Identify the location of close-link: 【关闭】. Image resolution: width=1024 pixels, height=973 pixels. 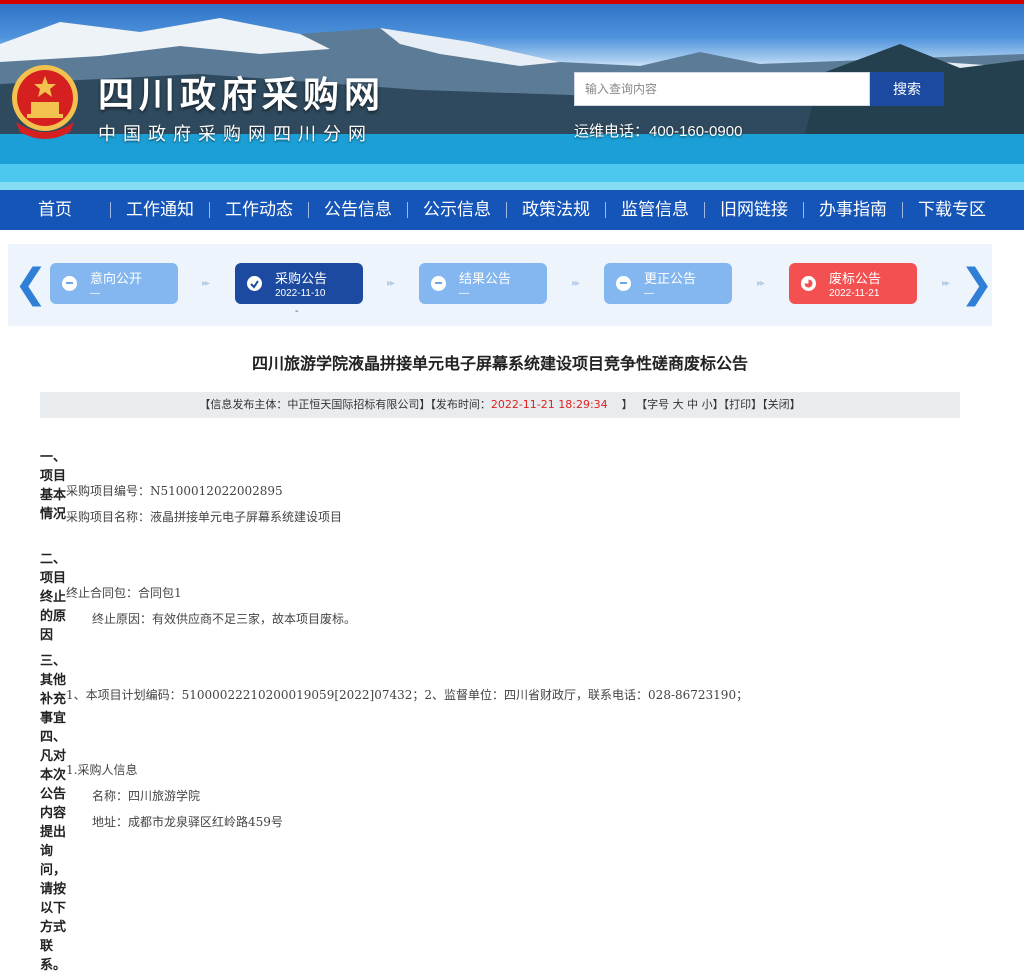
(781, 404).